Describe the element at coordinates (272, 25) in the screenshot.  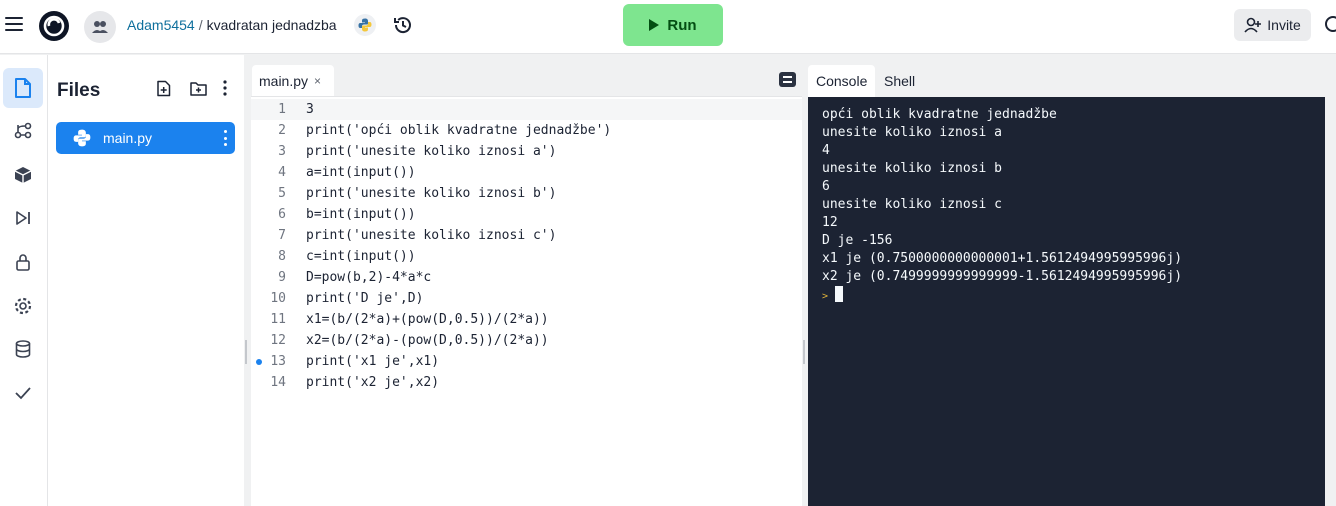
I see `repl-name: kvadratan jednadzba` at that location.